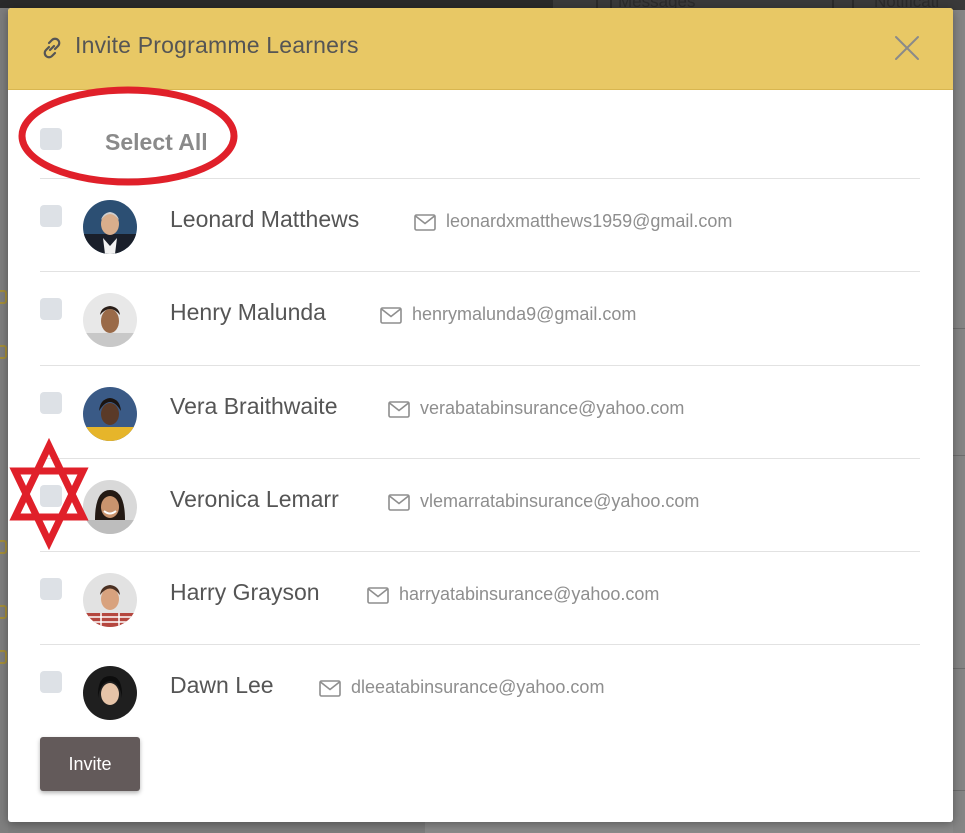 Image resolution: width=965 pixels, height=833 pixels. I want to click on learner-name: Veronica Lemarr, so click(254, 499).